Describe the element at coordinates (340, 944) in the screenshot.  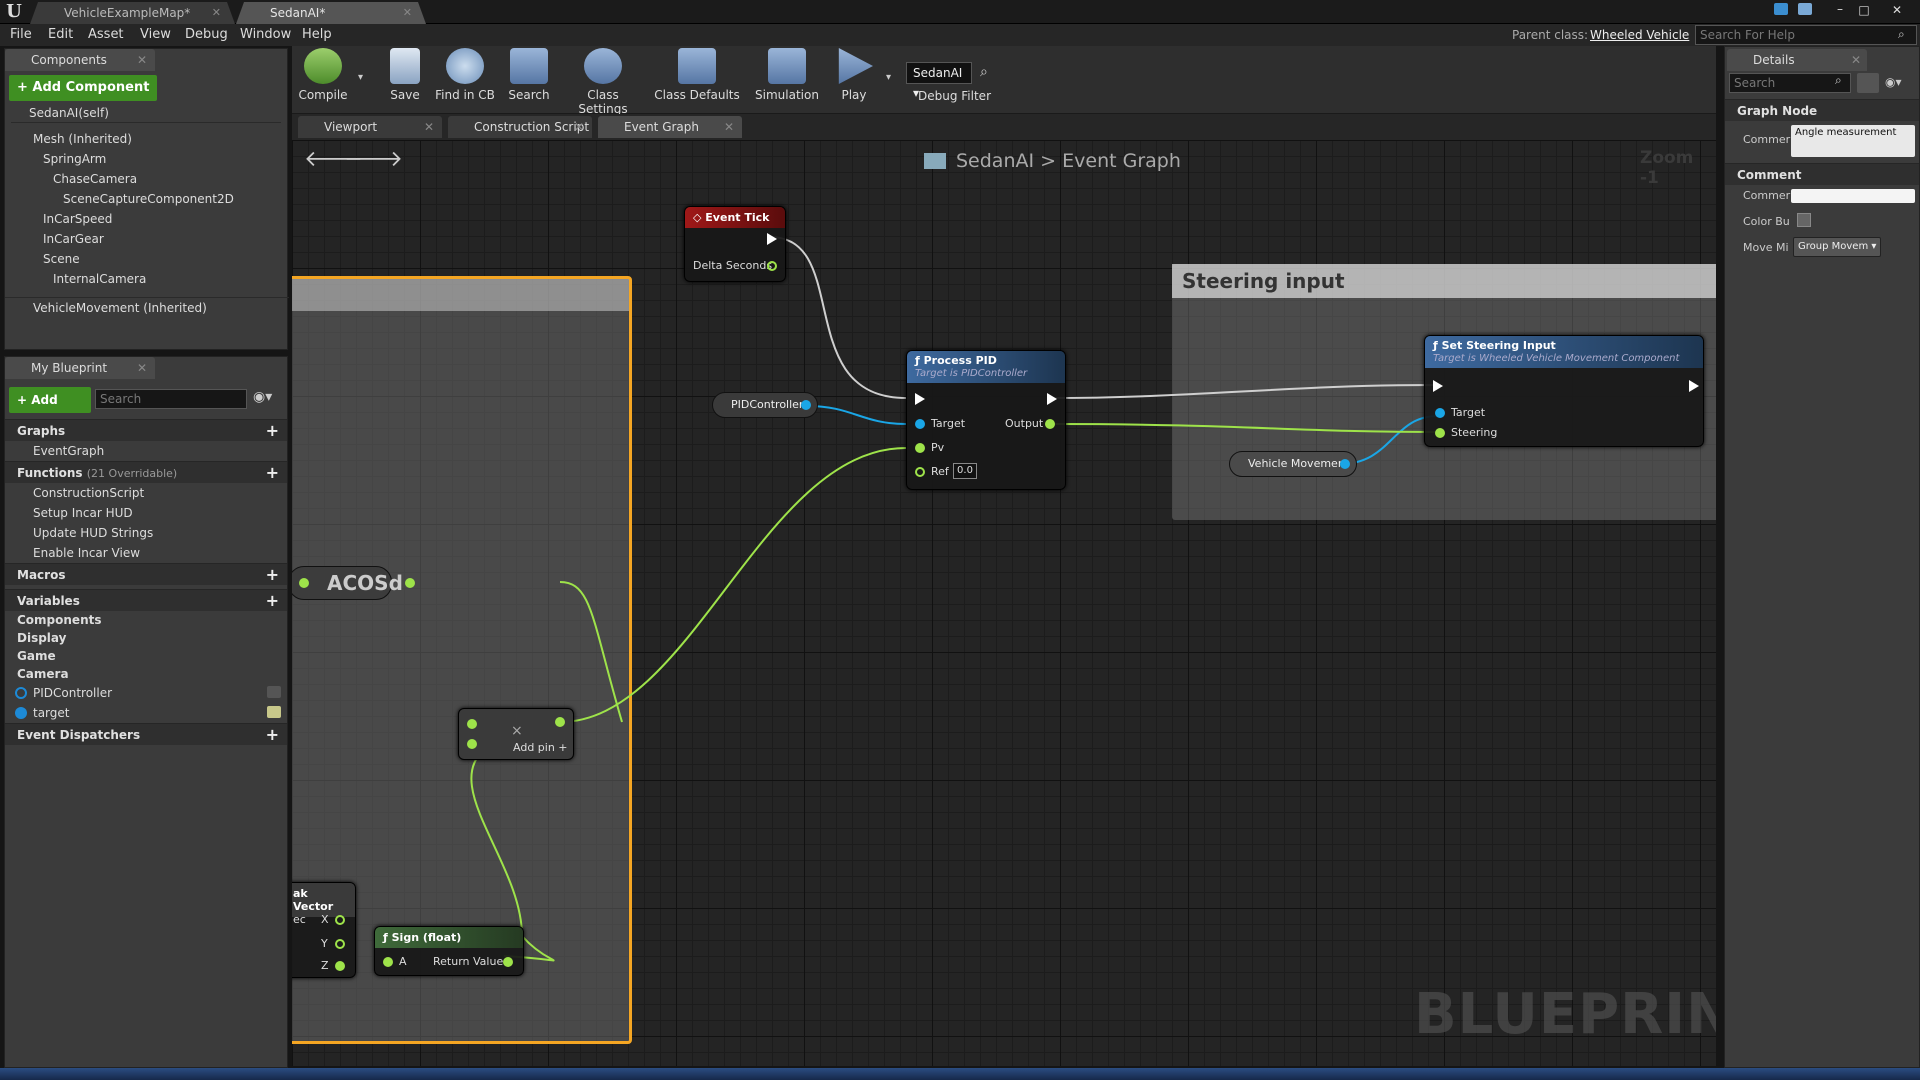
I see `y-pin` at that location.